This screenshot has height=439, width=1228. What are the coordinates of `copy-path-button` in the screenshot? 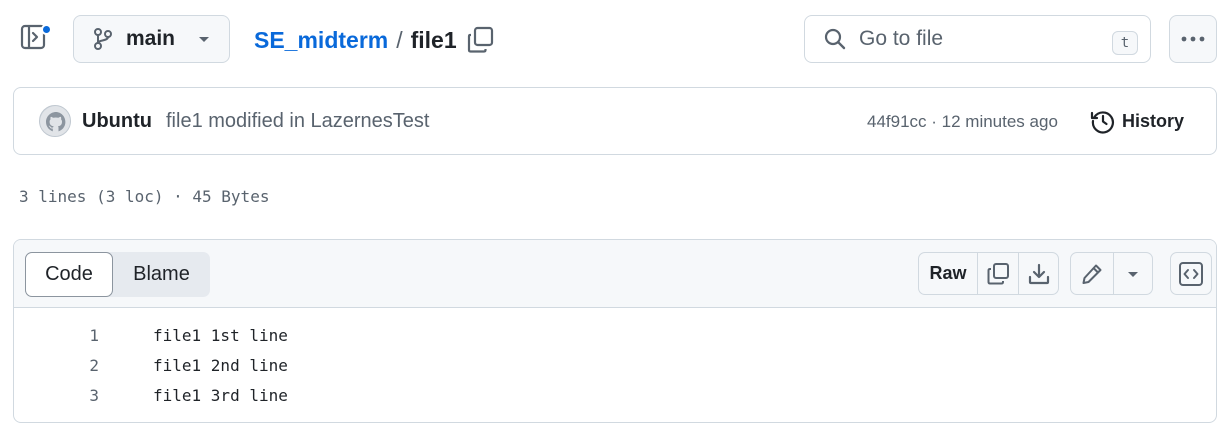 It's located at (481, 40).